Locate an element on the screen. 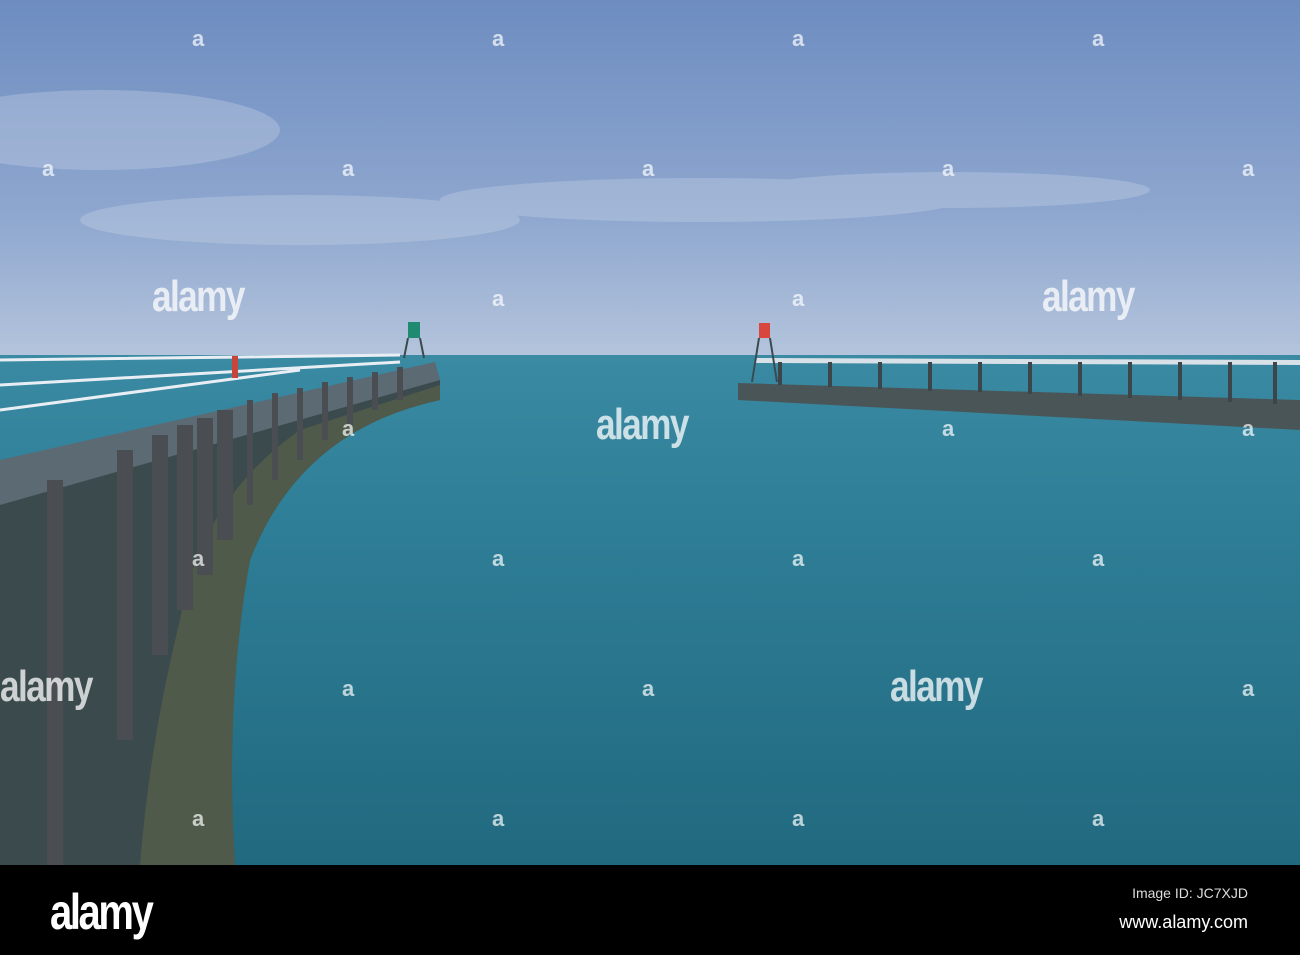 This screenshot has height=955, width=1300. image-id: Image ID: JC7XJD is located at coordinates (1190, 893).